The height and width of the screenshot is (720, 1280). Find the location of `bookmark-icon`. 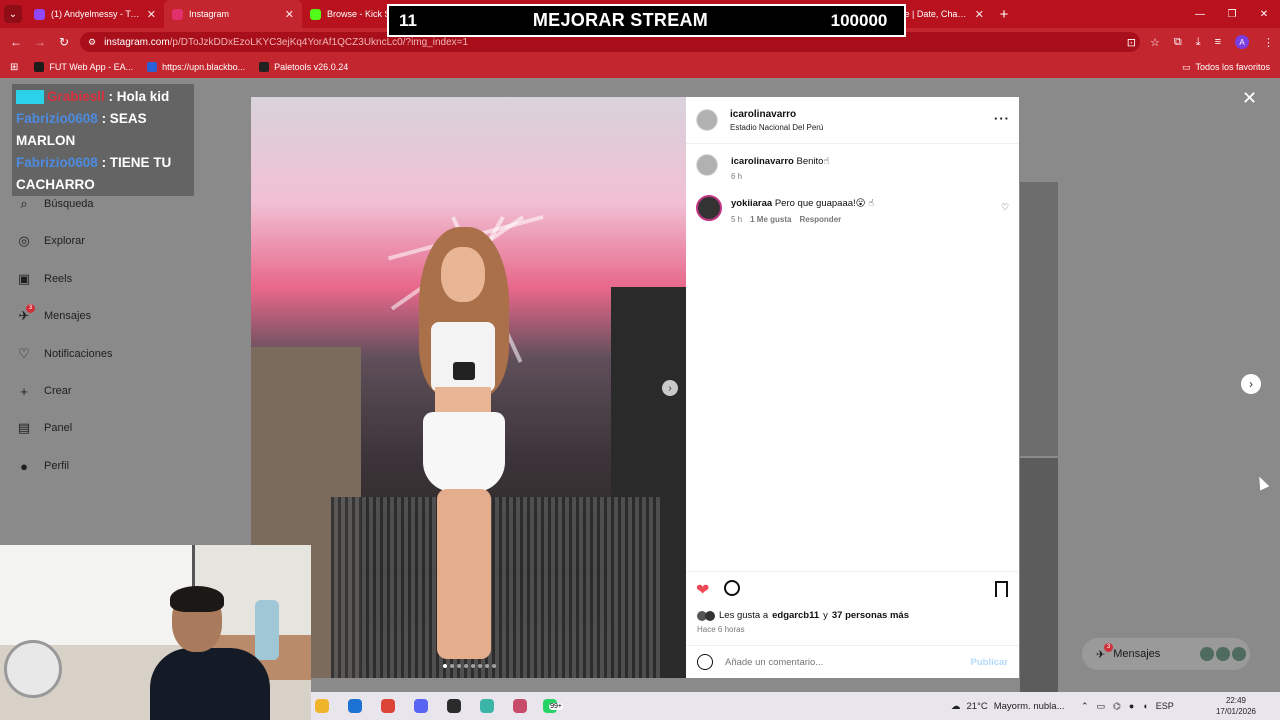

bookmark-icon is located at coordinates (1001, 589).